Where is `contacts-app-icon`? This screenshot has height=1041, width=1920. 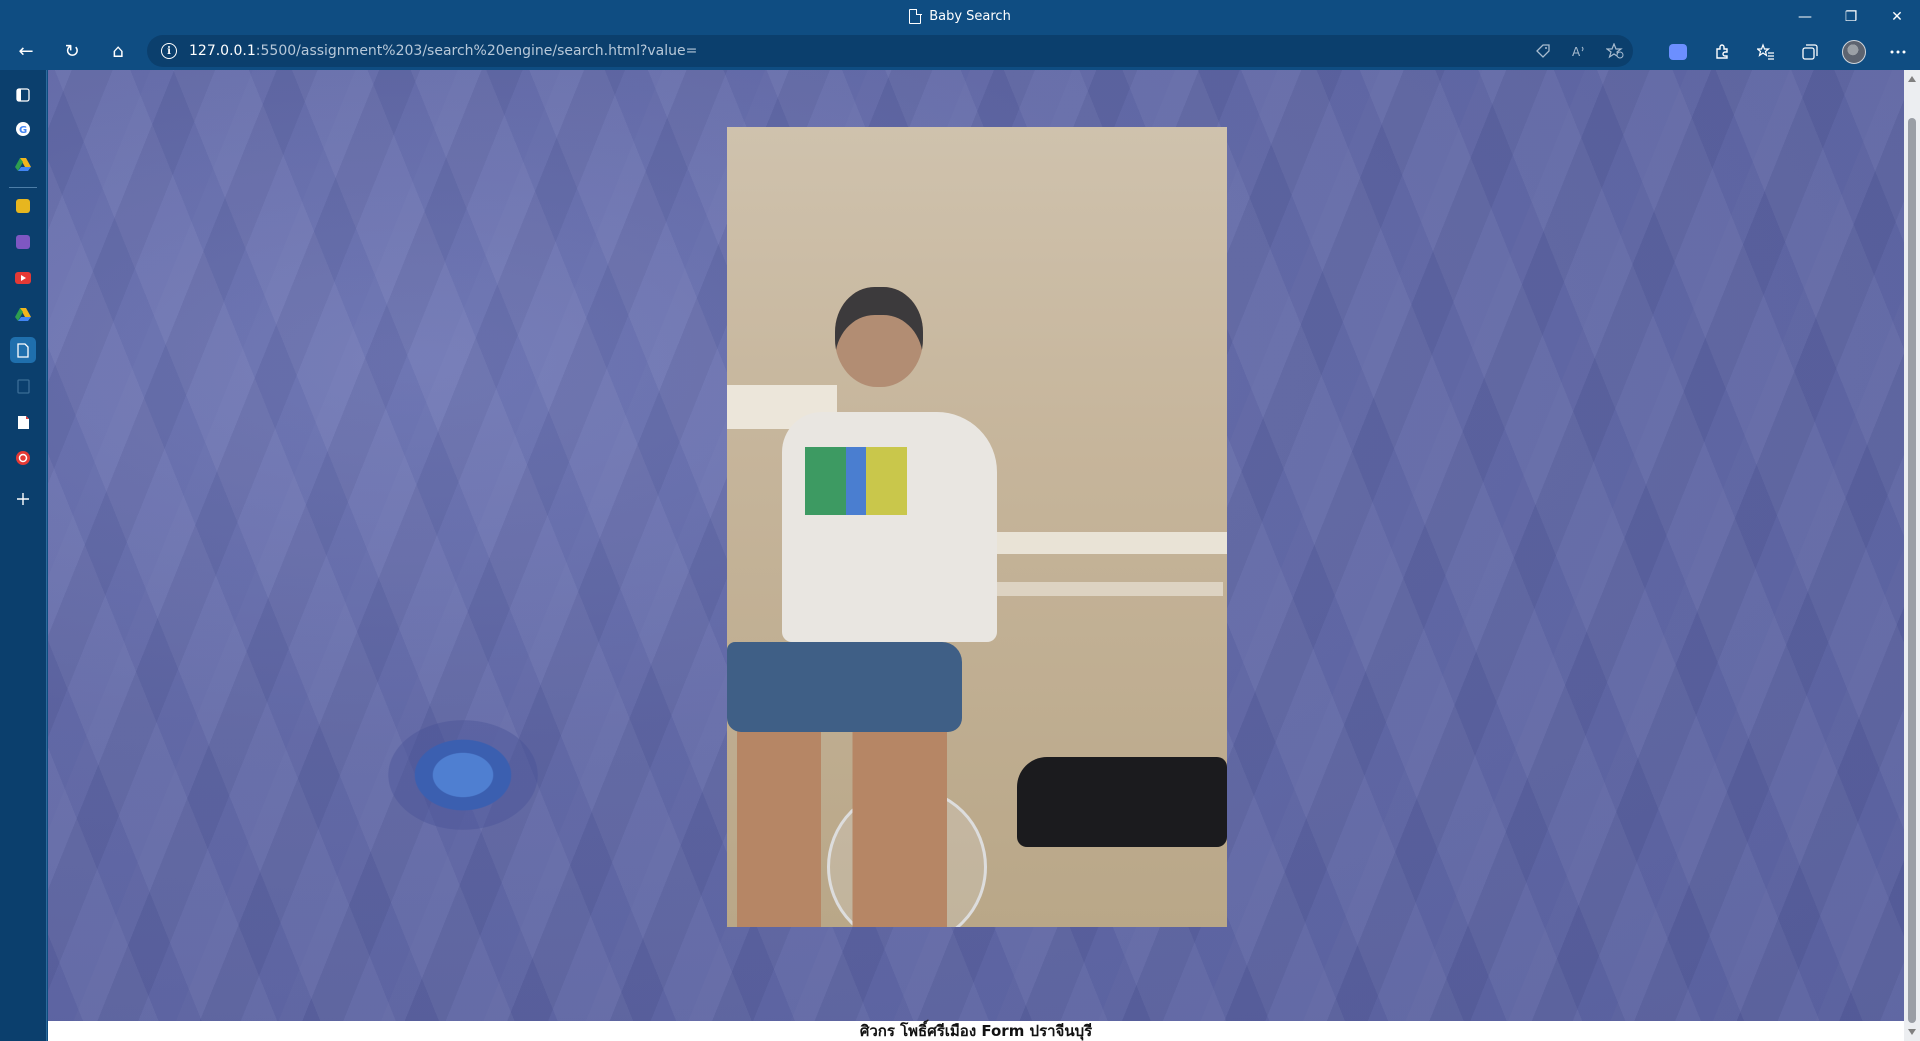
contacts-app-icon is located at coordinates (23, 242).